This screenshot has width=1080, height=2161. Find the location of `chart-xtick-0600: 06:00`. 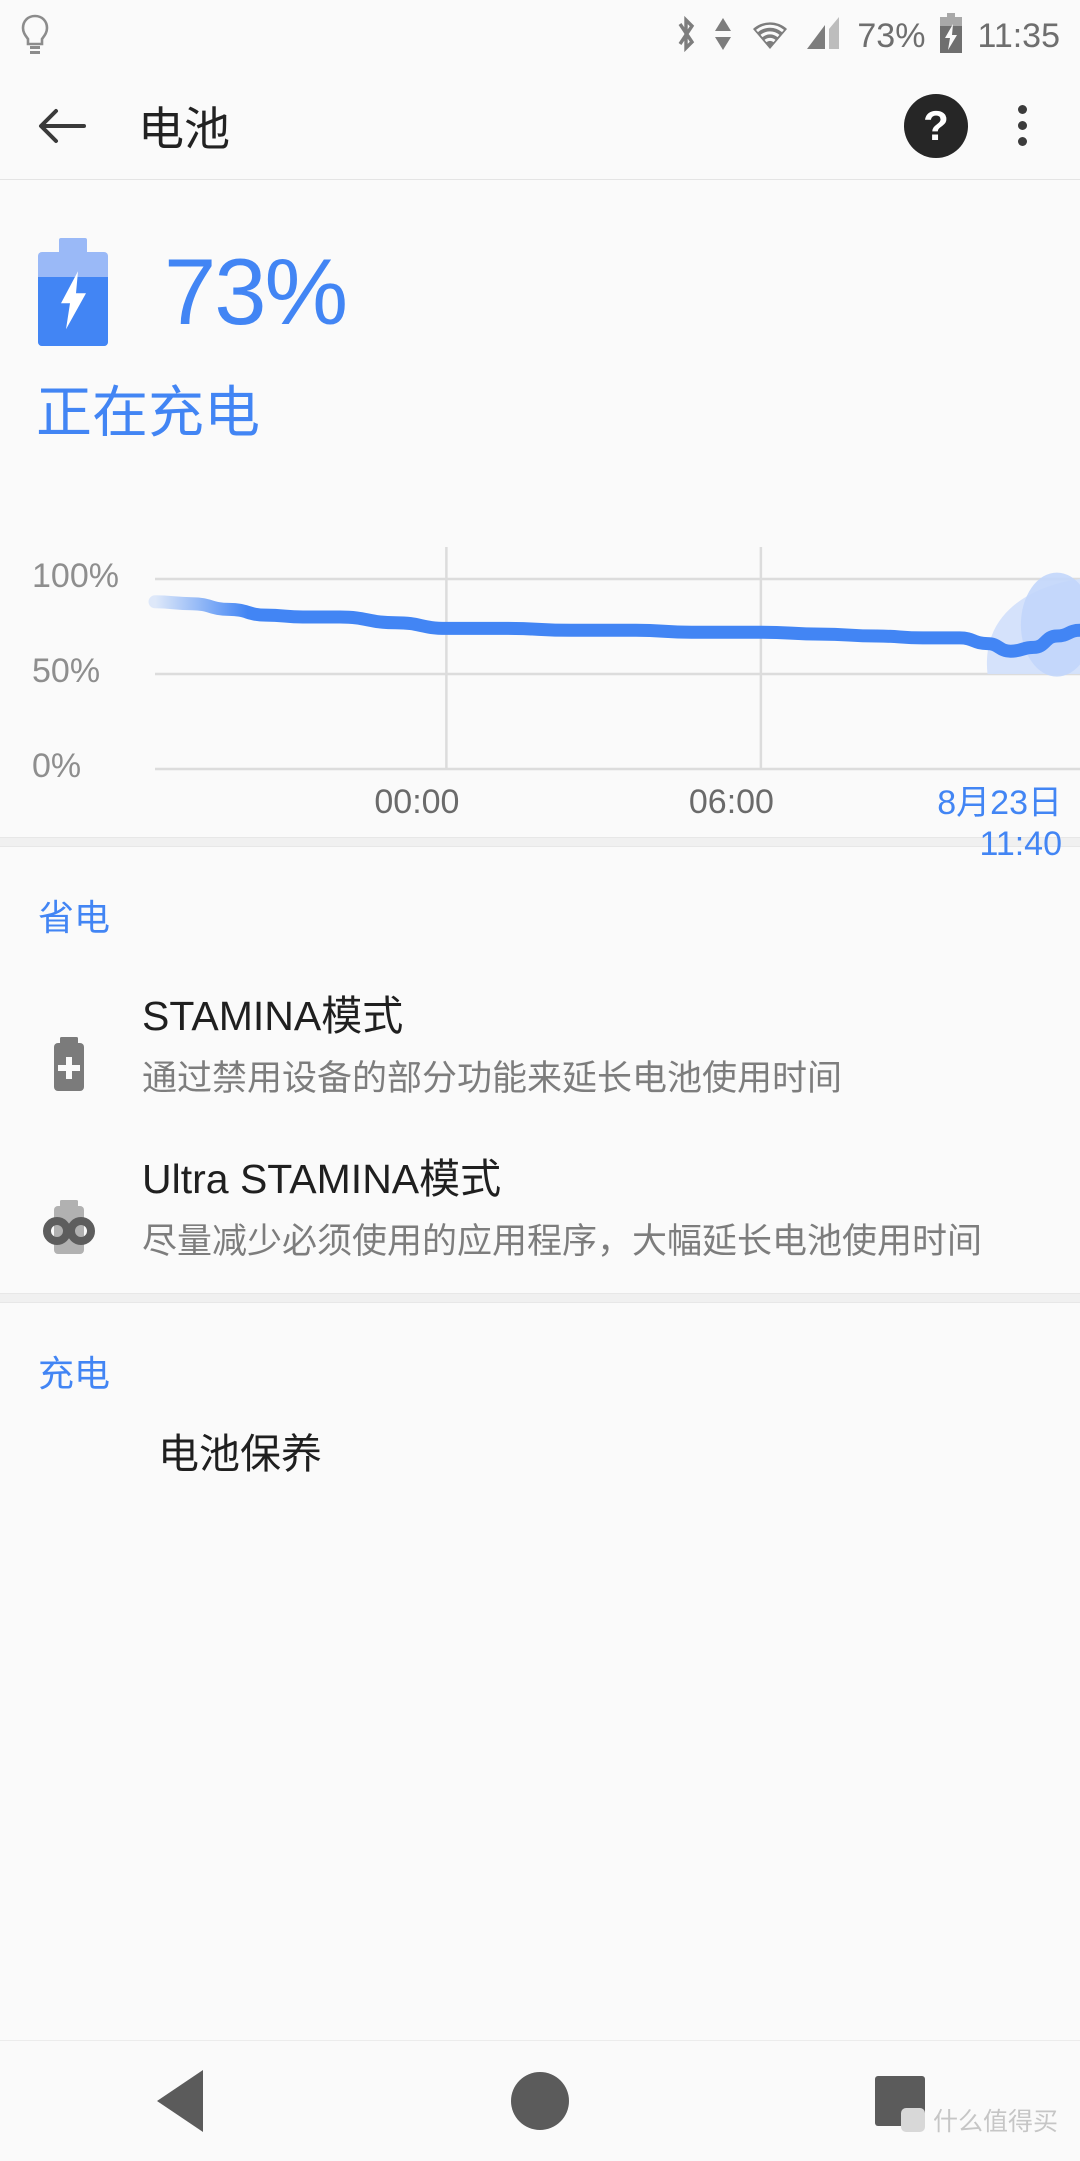

chart-xtick-0600: 06:00 is located at coordinates (731, 802).